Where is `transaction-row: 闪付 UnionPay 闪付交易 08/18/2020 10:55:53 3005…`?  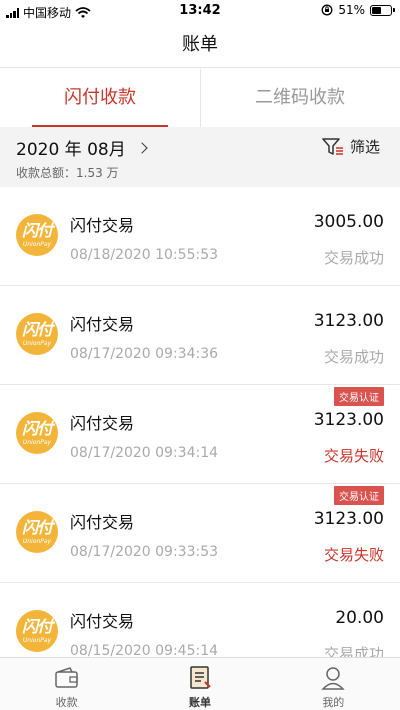 transaction-row: 闪付 UnionPay 闪付交易 08/18/2020 10:55:53 3005… is located at coordinates (200, 236).